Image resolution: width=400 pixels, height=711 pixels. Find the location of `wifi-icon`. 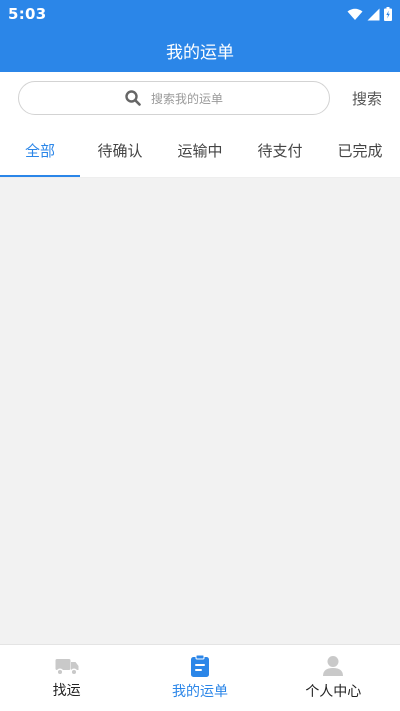

wifi-icon is located at coordinates (355, 14).